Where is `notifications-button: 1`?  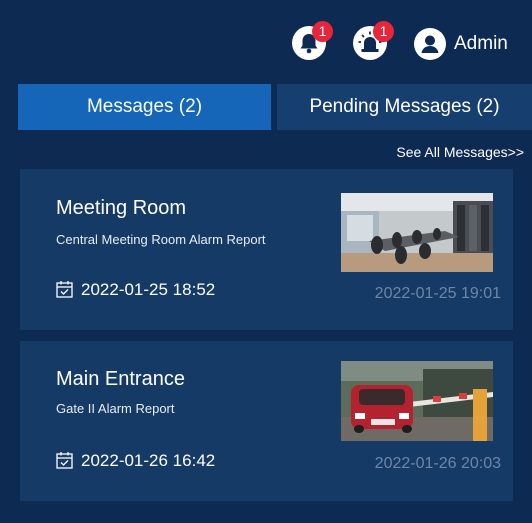 notifications-button: 1 is located at coordinates (312, 40).